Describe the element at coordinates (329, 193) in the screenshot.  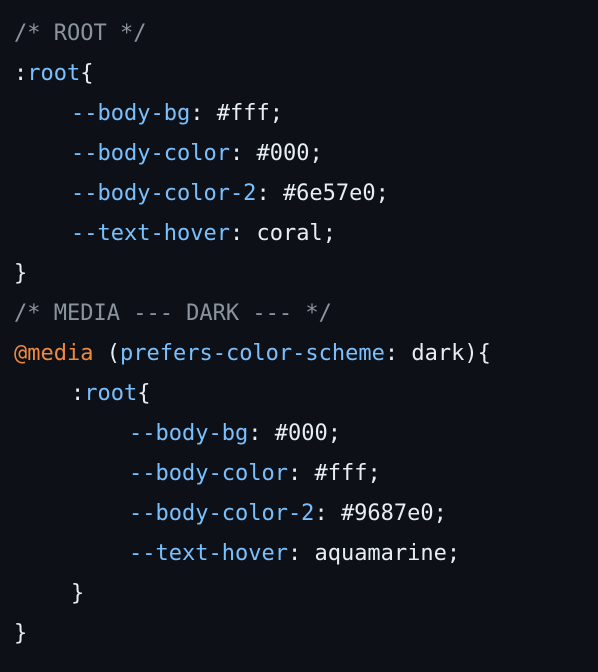
I see `value-body-color-2: #6e57e0` at that location.